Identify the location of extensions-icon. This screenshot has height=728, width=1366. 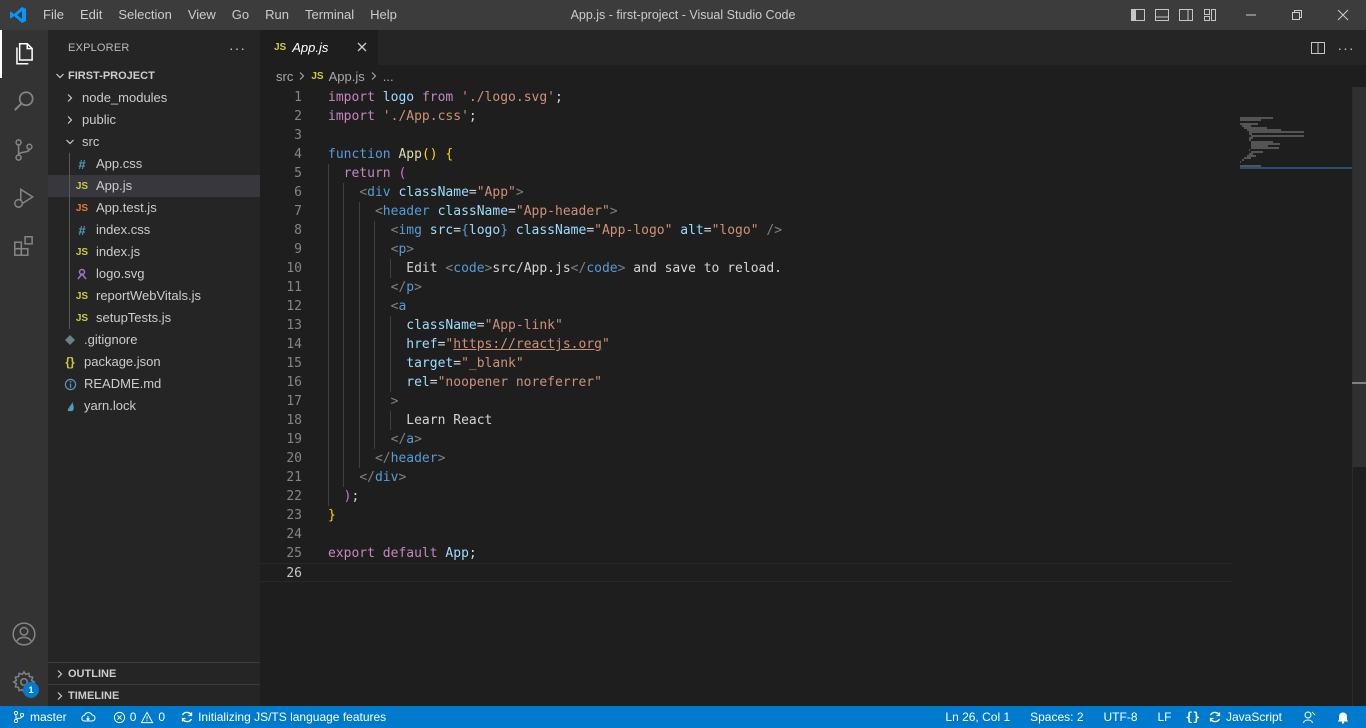
(24, 246).